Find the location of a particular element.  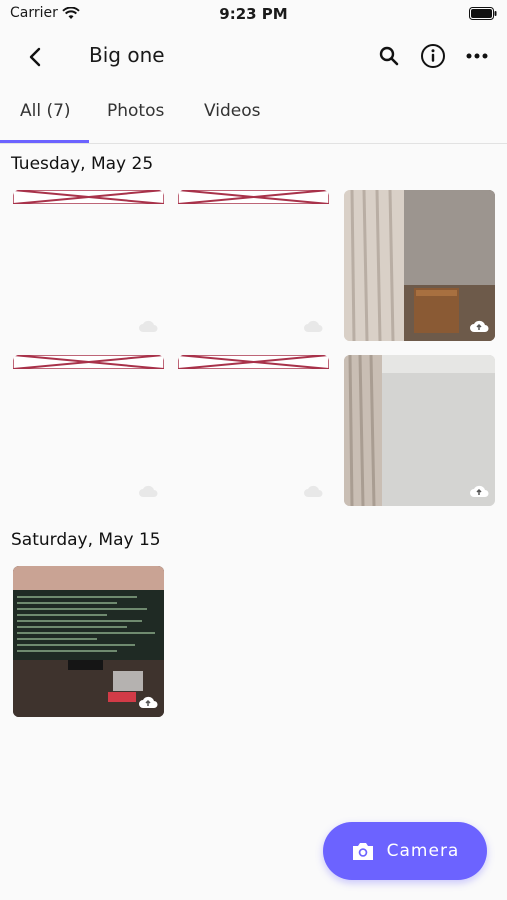

back-icon is located at coordinates (35, 57).